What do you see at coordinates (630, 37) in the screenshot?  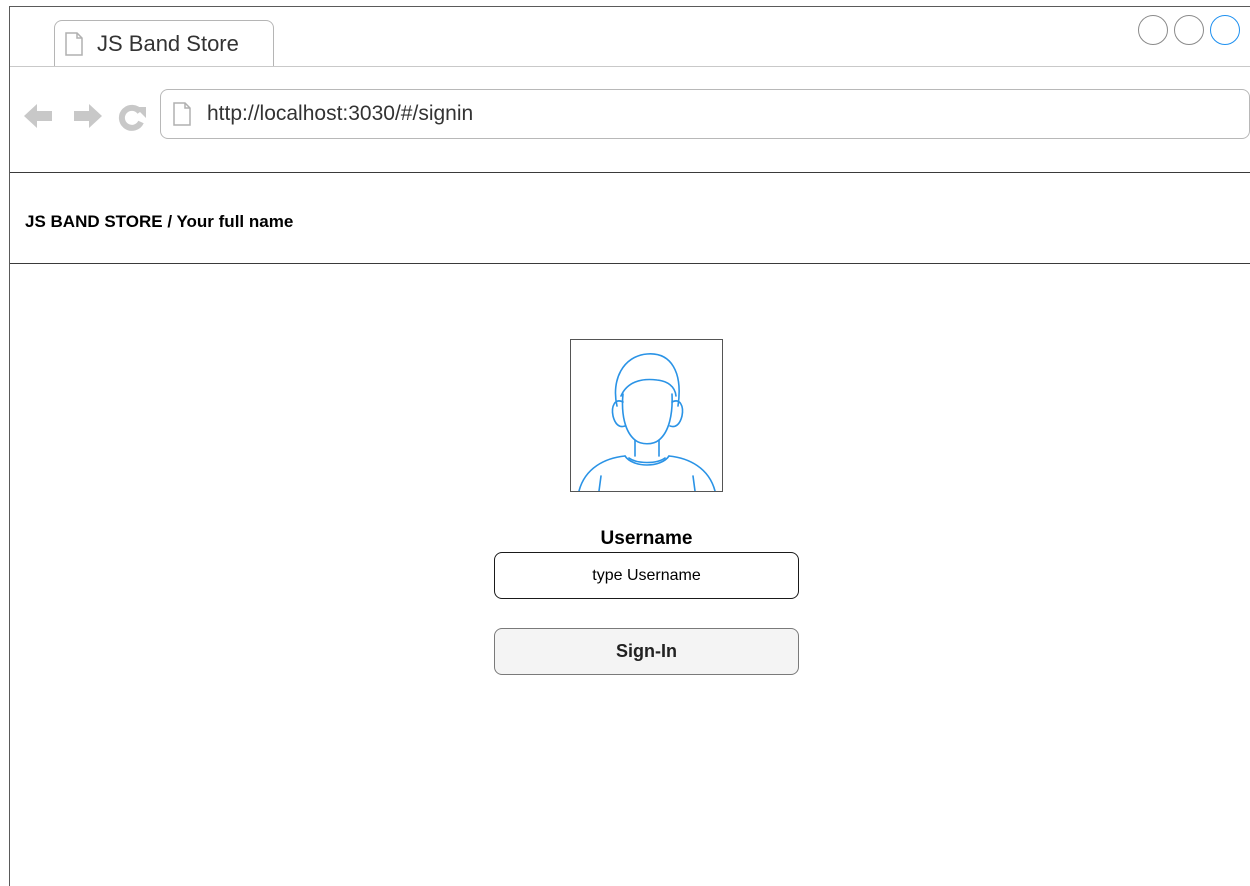 I see `browser-tab-bar: JS Band Store` at bounding box center [630, 37].